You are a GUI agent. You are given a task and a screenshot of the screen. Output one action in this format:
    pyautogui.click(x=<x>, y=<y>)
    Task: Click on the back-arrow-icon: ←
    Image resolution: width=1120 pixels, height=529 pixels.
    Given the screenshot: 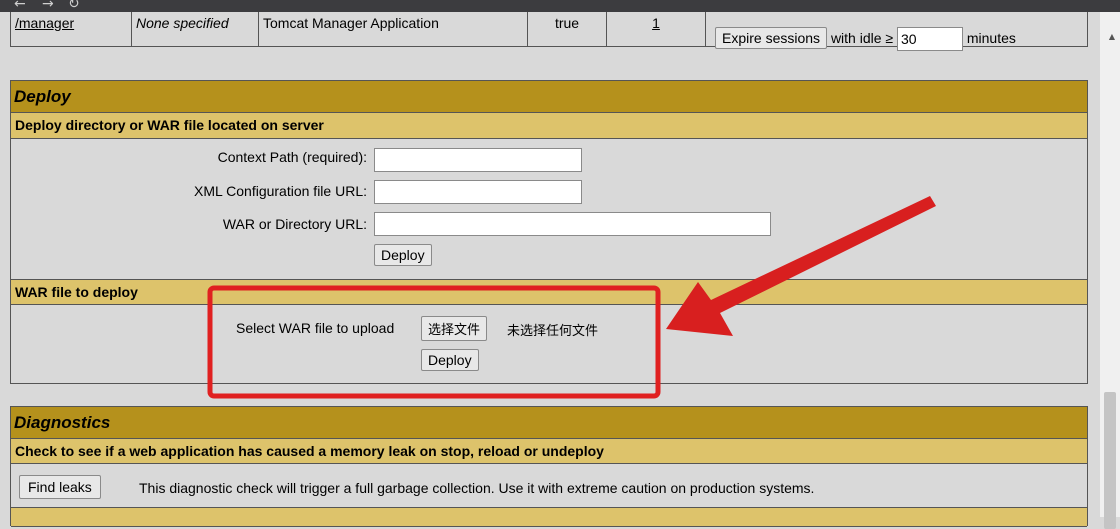 What is the action you would take?
    pyautogui.click(x=20, y=6)
    